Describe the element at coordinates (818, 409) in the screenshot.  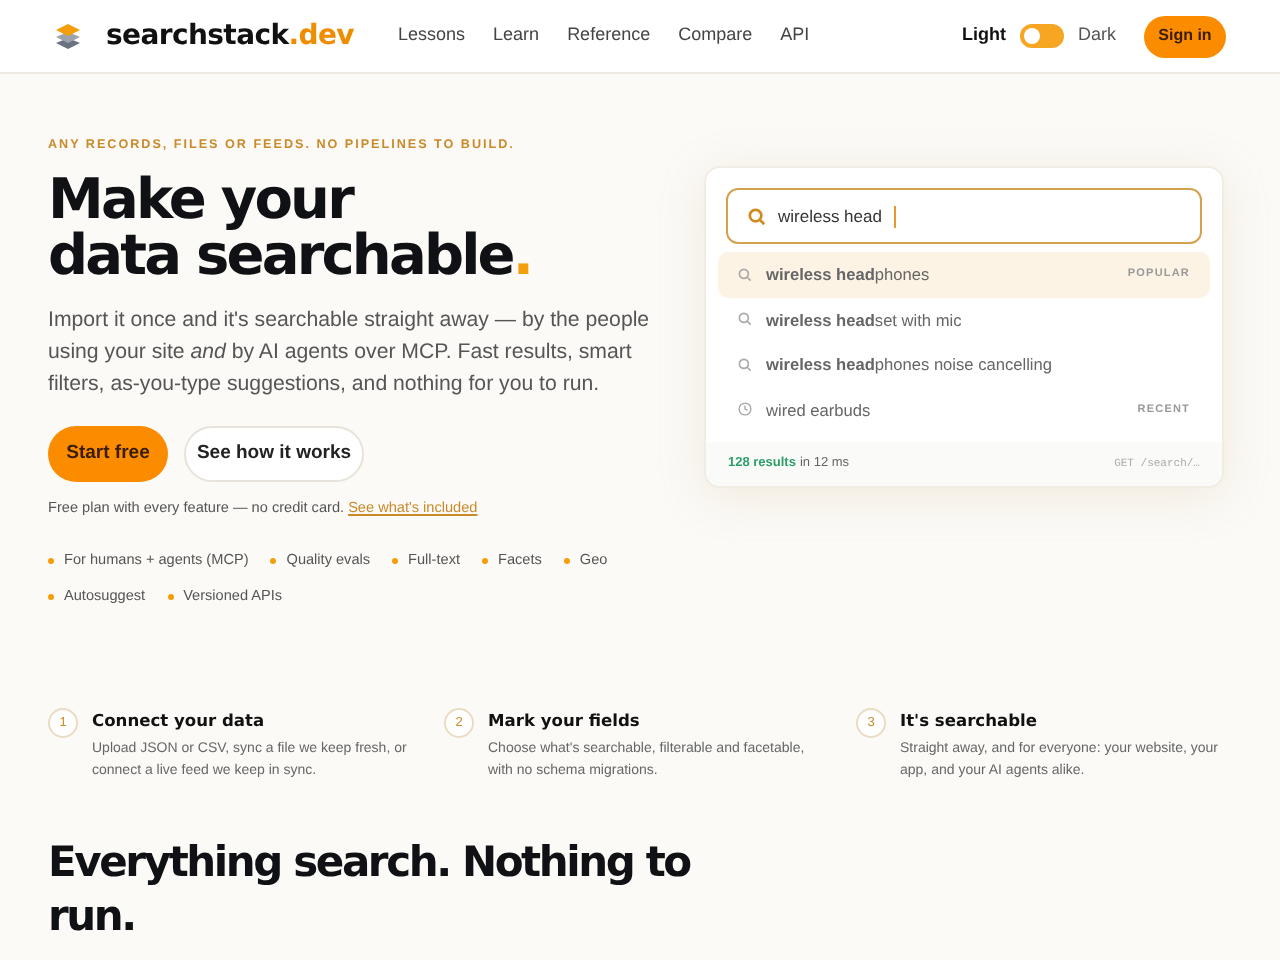
I see `suggestion-text: wired earbuds` at that location.